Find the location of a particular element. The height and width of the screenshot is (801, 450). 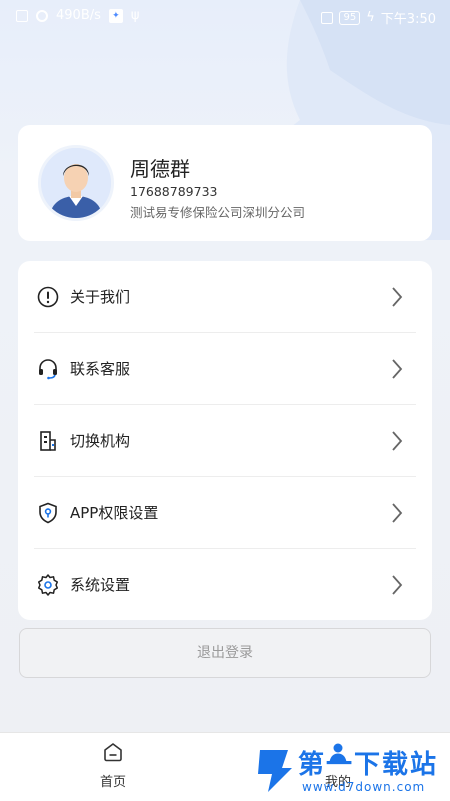

network-speed: 490B/s is located at coordinates (78, 15).